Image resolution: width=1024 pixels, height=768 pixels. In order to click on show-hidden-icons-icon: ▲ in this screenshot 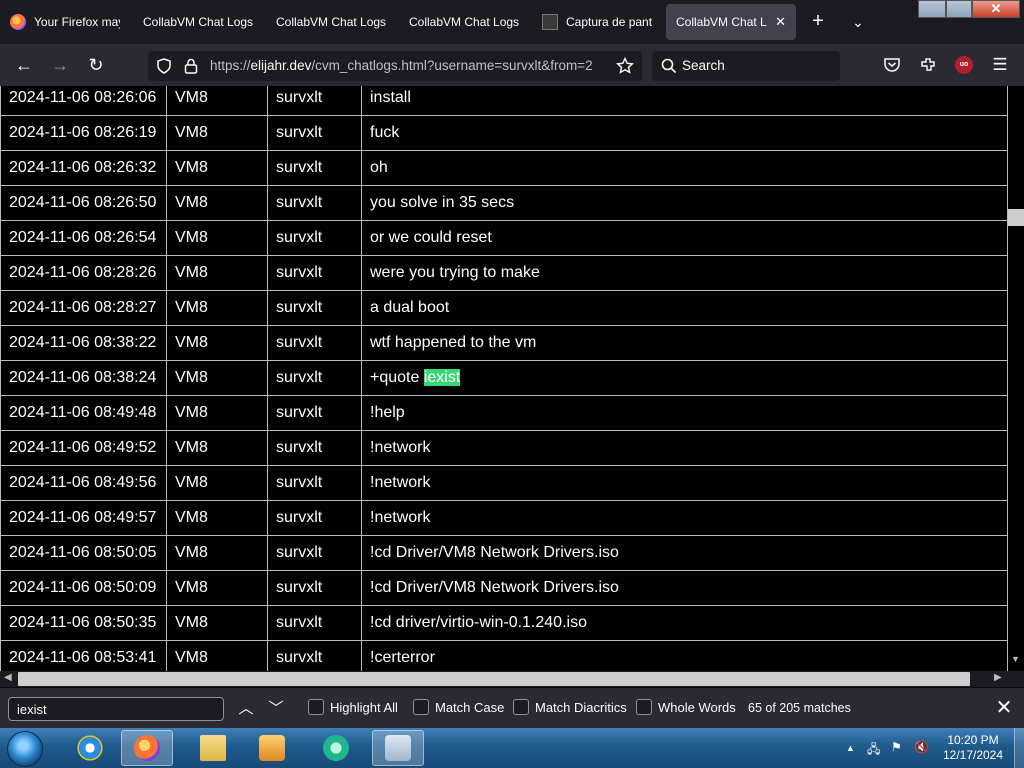, I will do `click(850, 748)`.